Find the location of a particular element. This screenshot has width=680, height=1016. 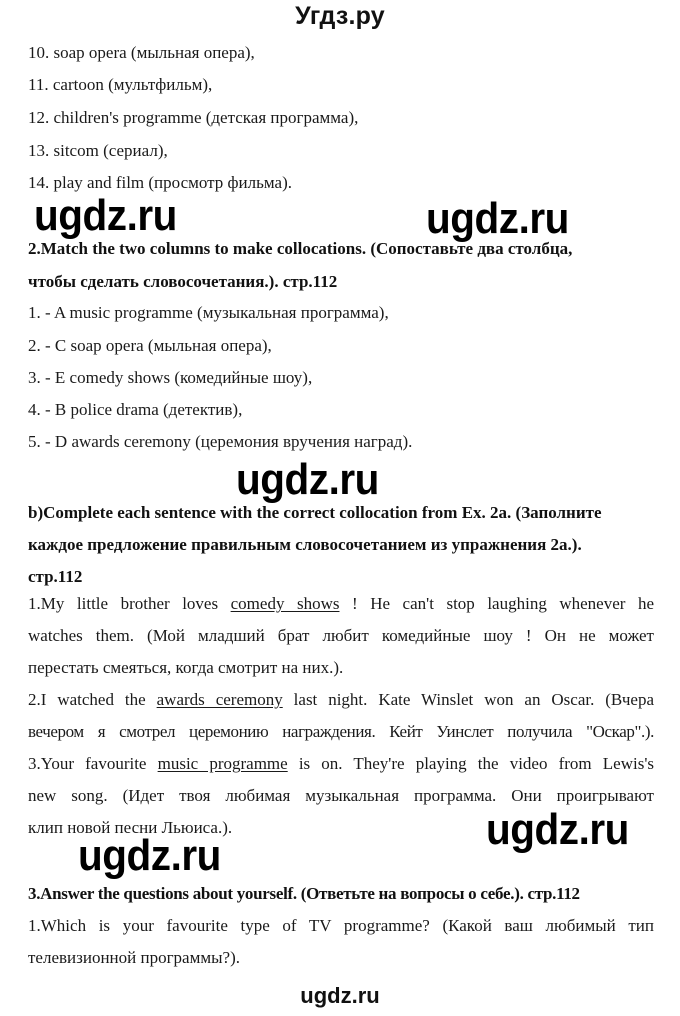

question-1-line2: телевизионной программы?). is located at coordinates (134, 957).